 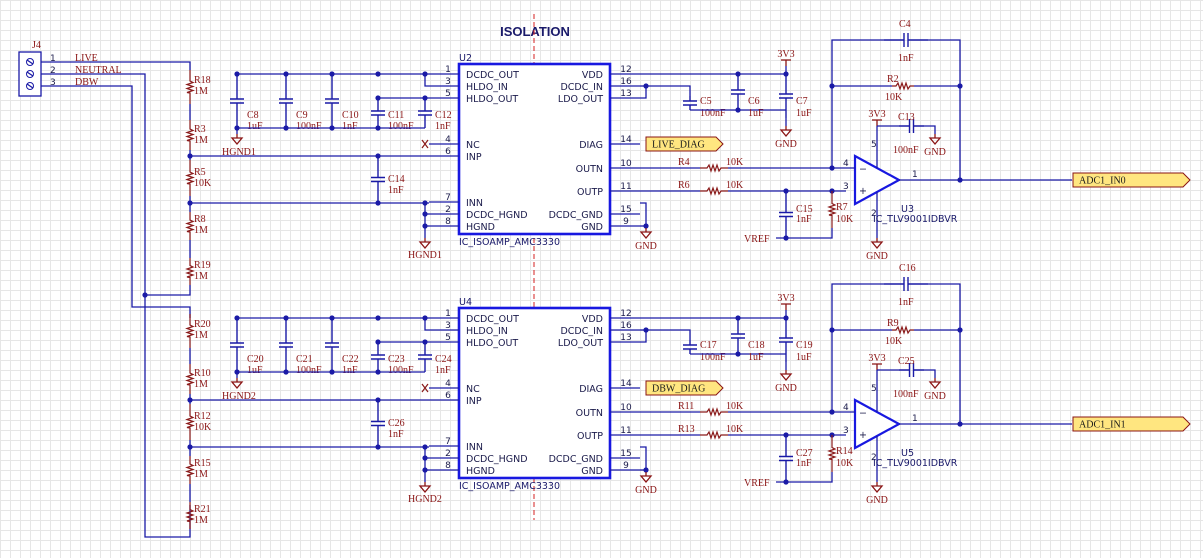 I want to click on power-3v3-label: 3V3, so click(x=876, y=358).